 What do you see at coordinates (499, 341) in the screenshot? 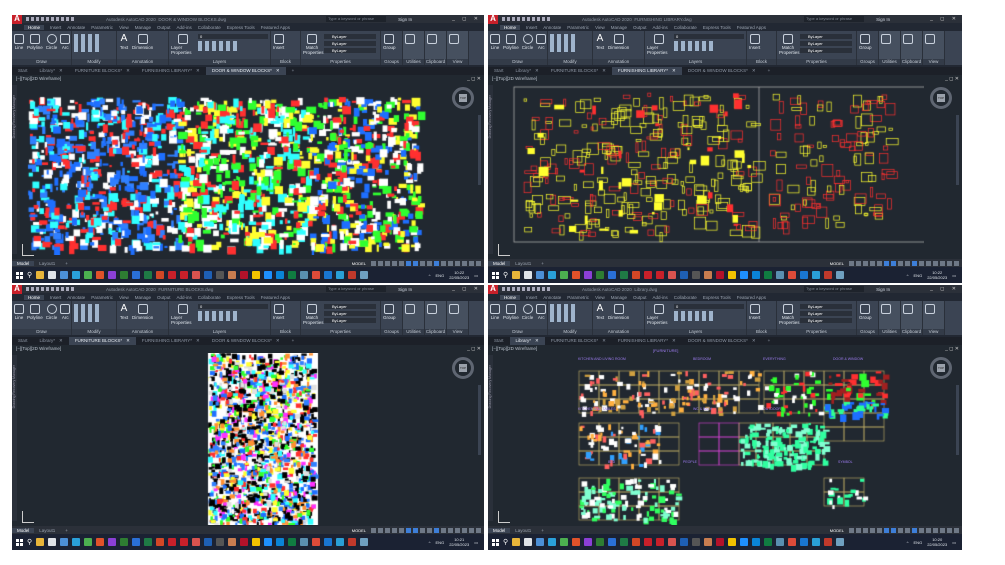
I see `file-tab: Start` at bounding box center [499, 341].